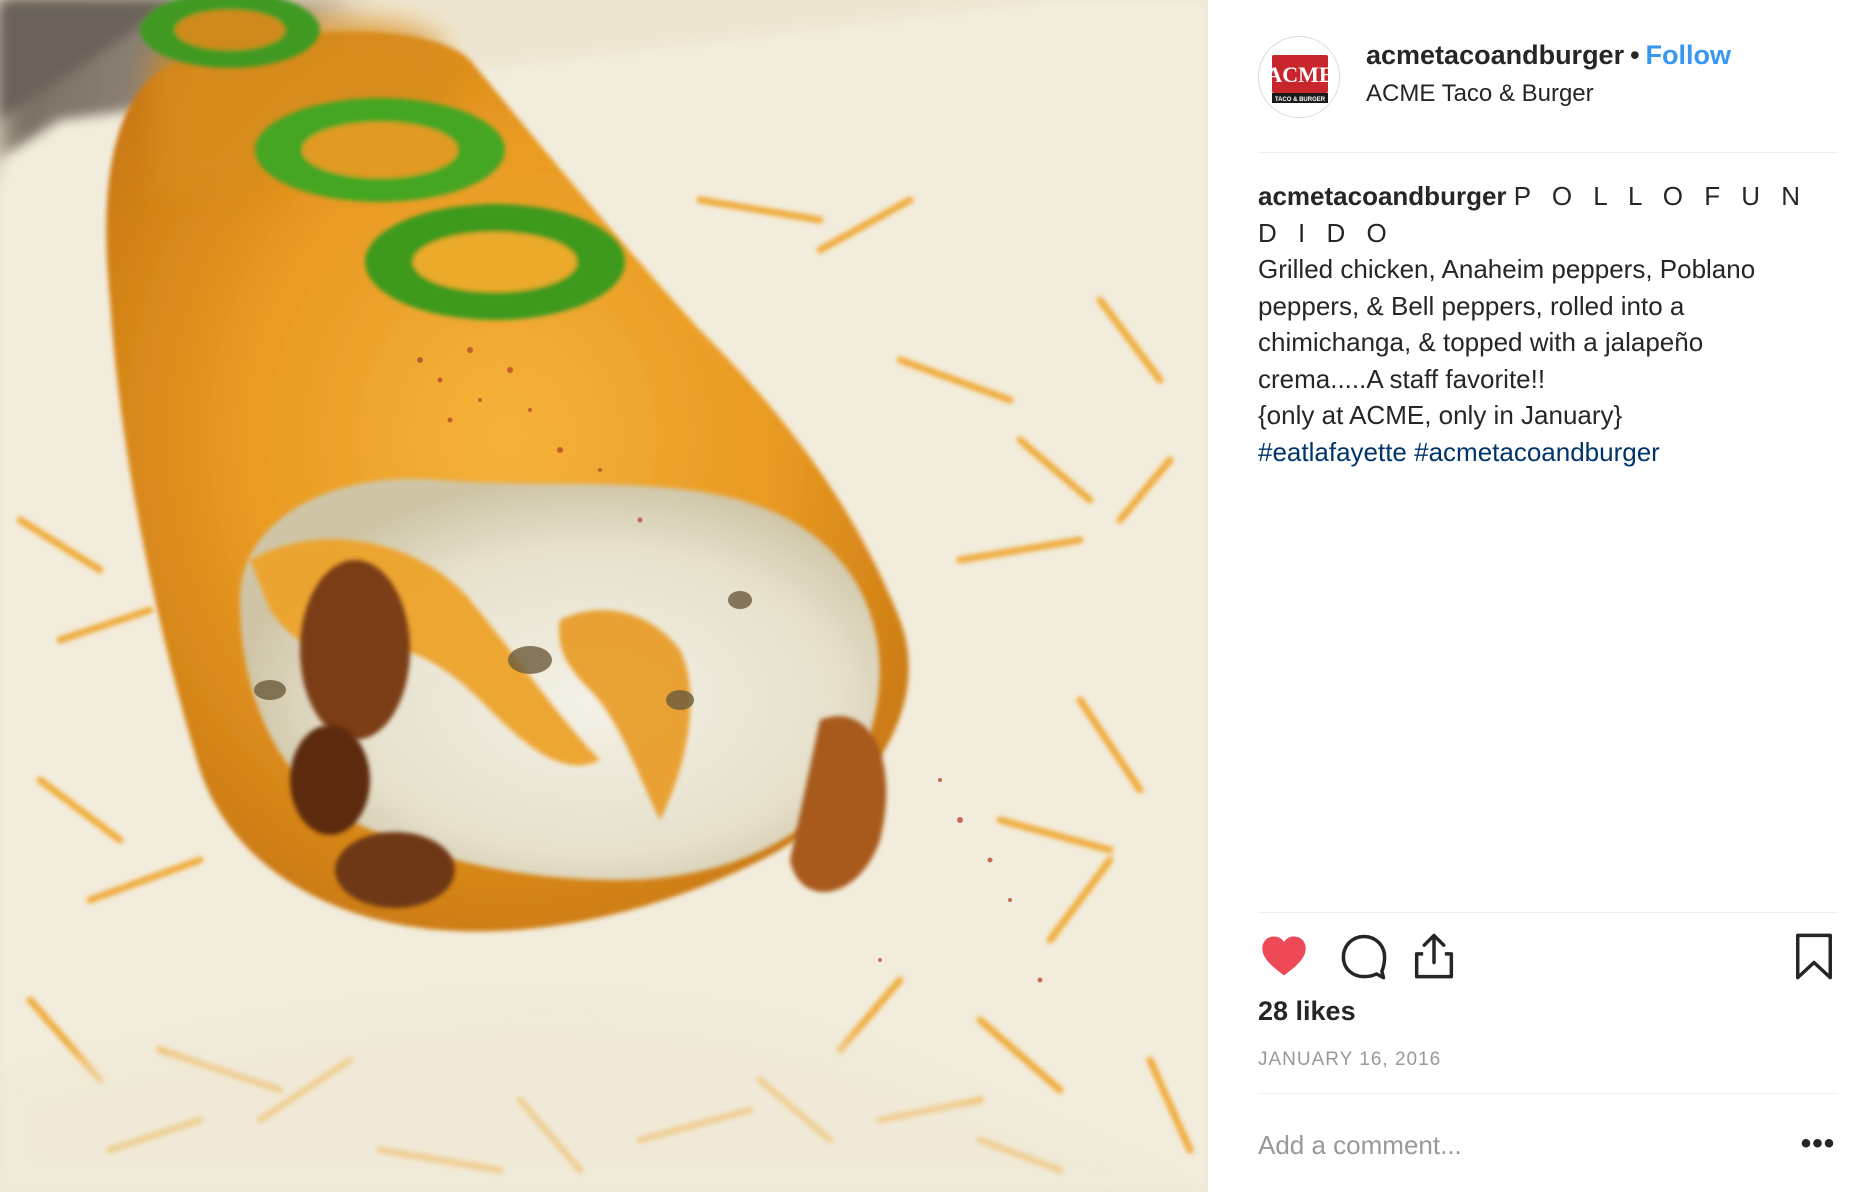  Describe the element at coordinates (1508, 1145) in the screenshot. I see `comment-input` at that location.